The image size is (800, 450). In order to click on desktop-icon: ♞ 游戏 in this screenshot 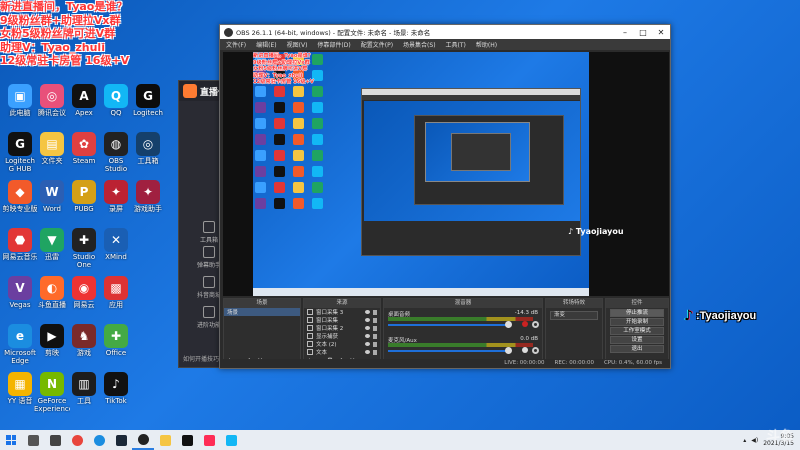, I will do `click(84, 346)`.